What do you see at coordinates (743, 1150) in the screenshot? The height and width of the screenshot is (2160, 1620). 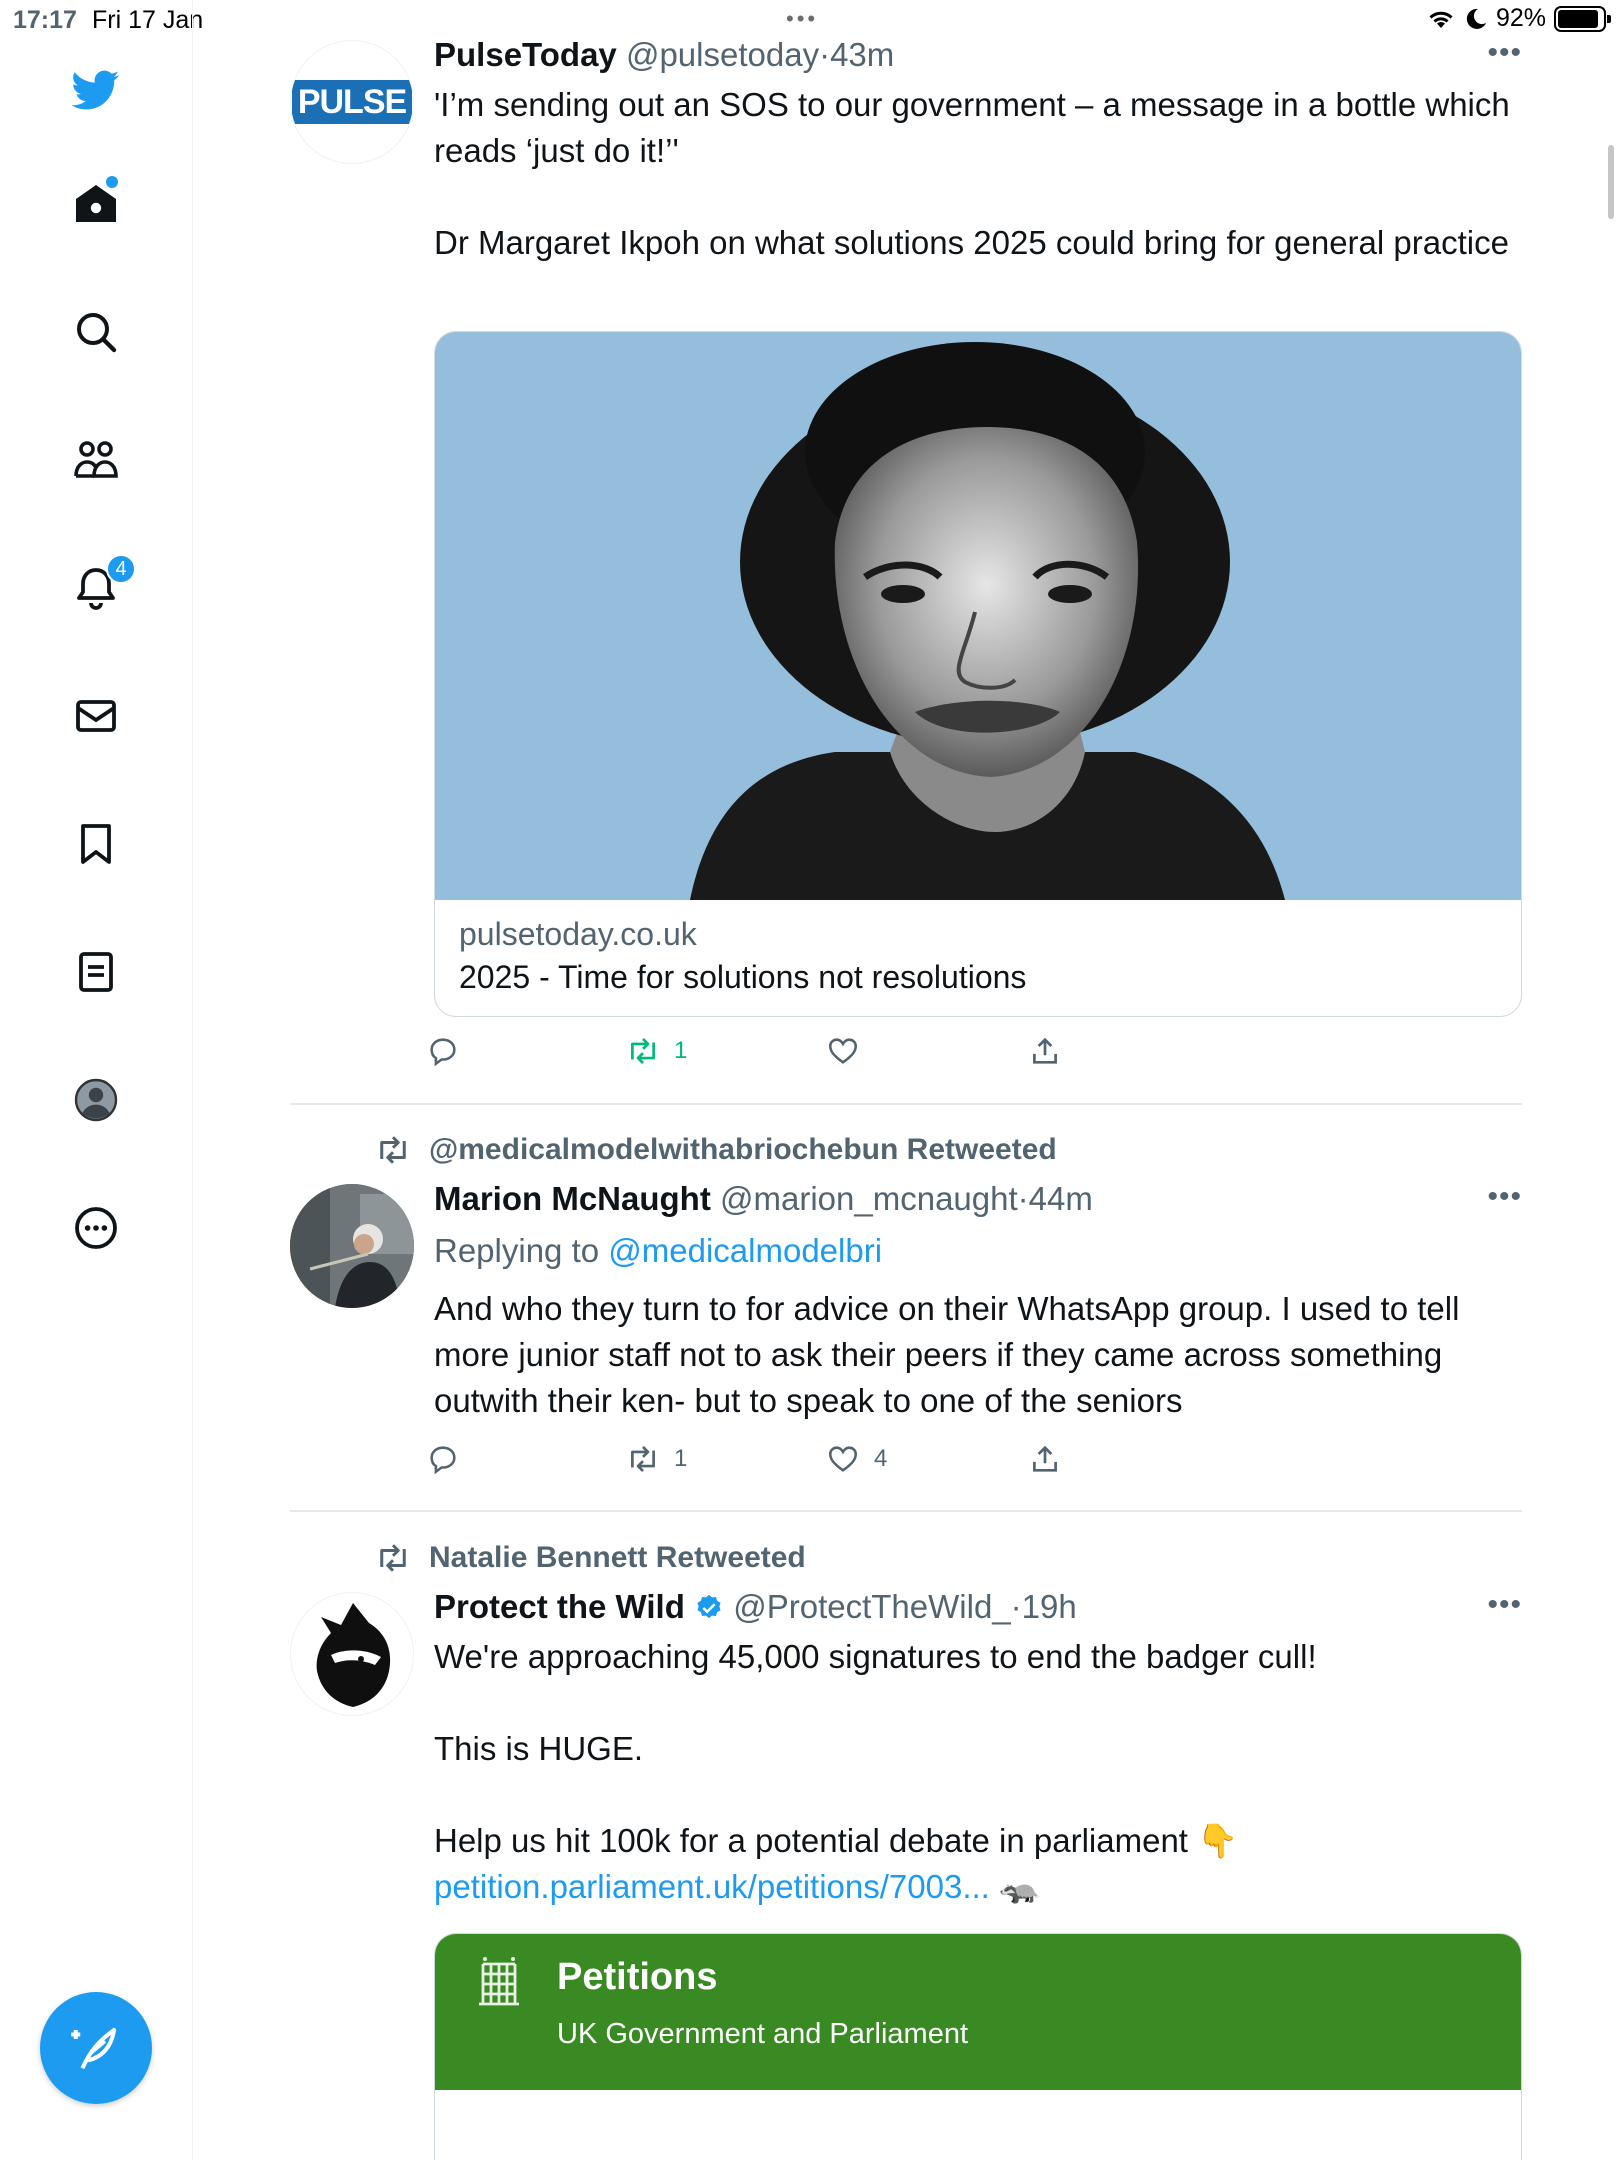 I see `retweeted-by-text: @medicalmodelwithabriochebun Retweeted` at bounding box center [743, 1150].